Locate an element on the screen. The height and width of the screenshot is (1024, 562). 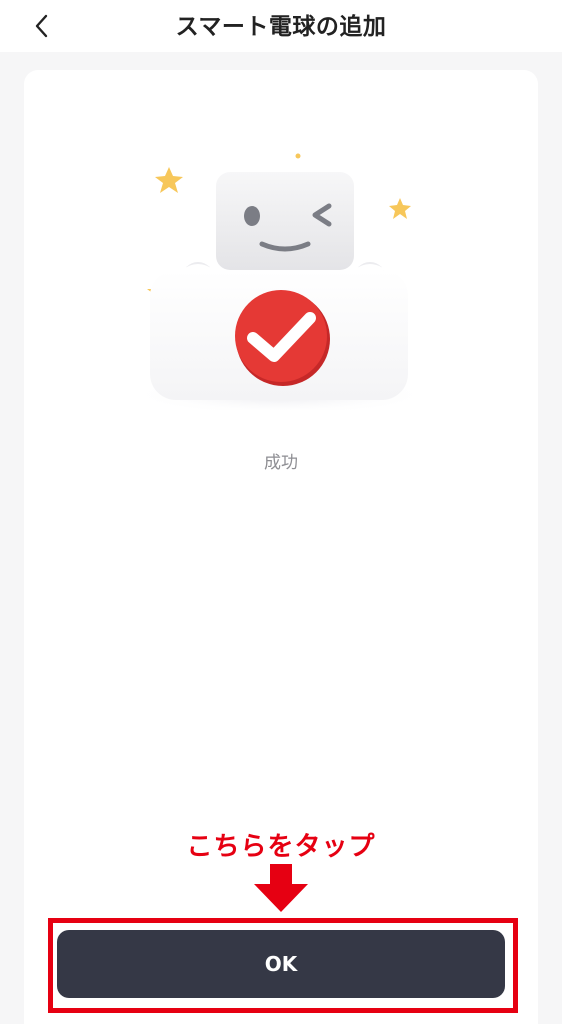
success-status-text: 成功 is located at coordinates (281, 463).